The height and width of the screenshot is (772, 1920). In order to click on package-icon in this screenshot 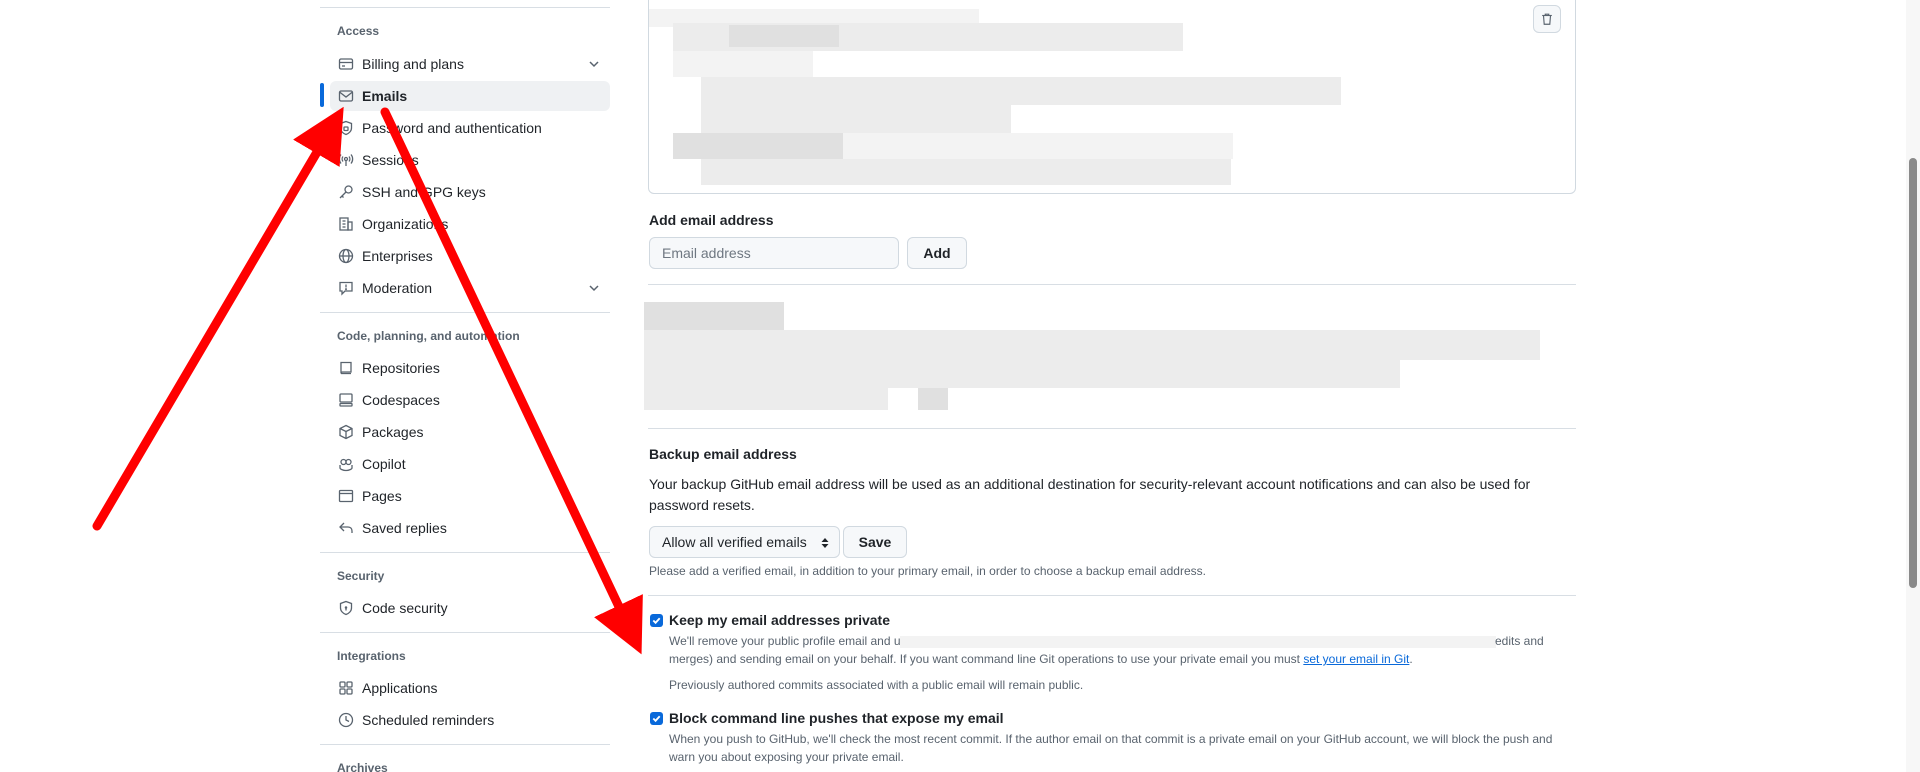, I will do `click(346, 432)`.